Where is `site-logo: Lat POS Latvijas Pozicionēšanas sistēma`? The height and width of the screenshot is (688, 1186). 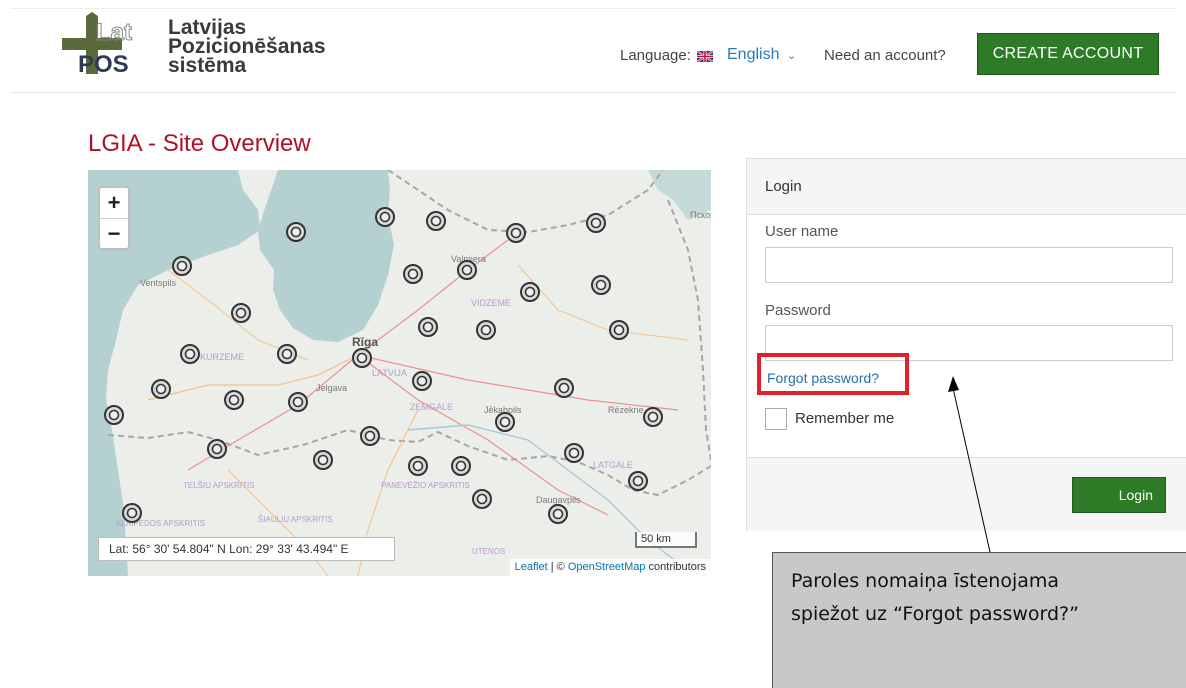
site-logo: Lat POS Latvijas Pozicionēšanas sistēma is located at coordinates (205, 47).